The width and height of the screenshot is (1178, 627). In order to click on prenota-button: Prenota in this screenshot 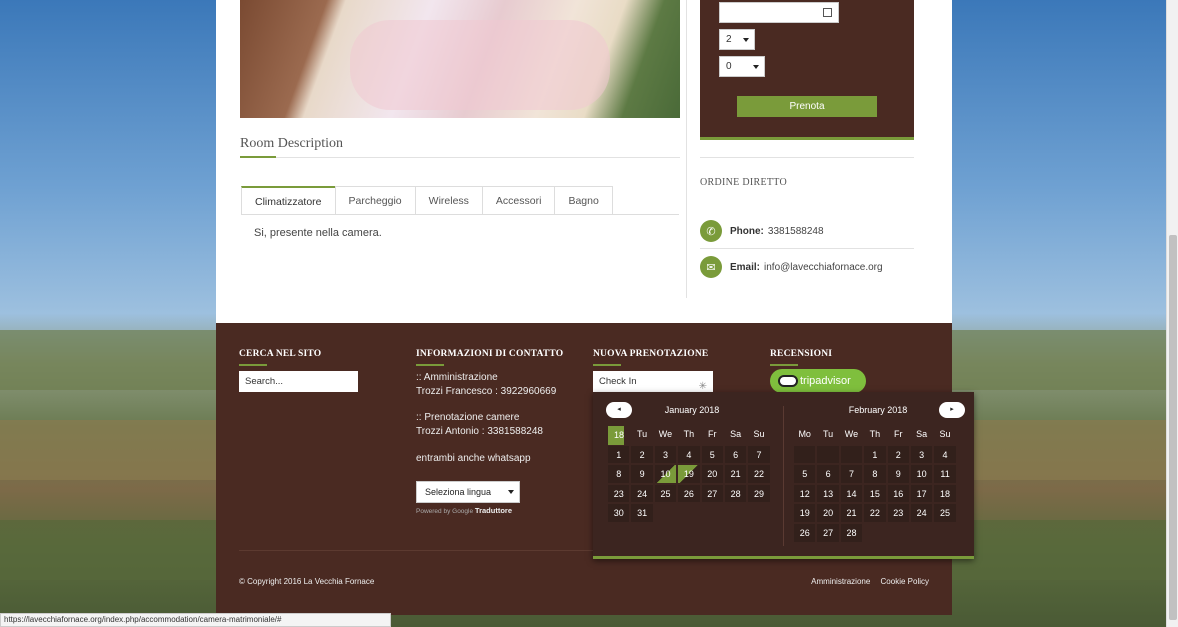, I will do `click(807, 106)`.